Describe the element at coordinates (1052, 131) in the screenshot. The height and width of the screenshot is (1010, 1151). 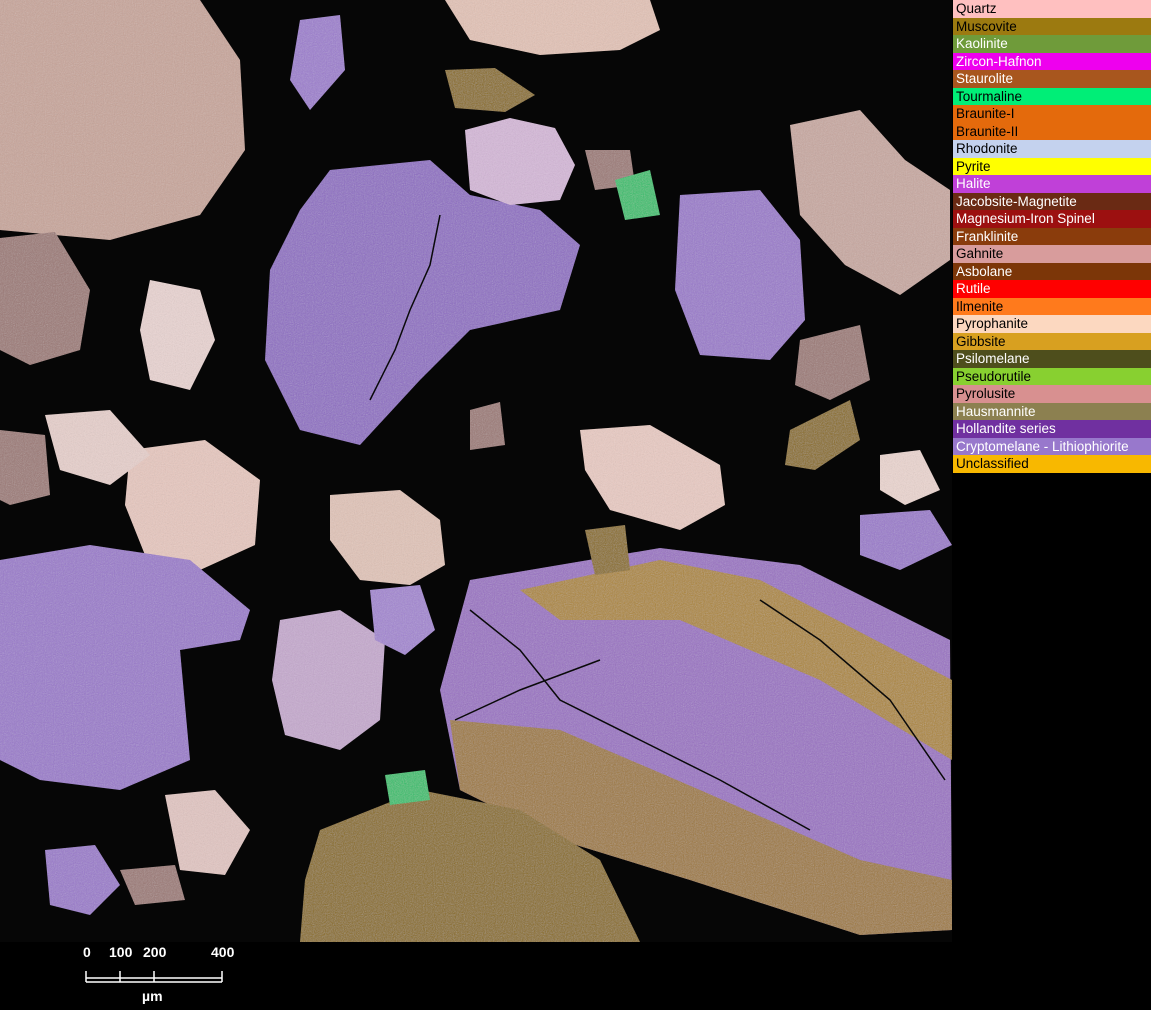
I see `legend-item: Braunite-II` at that location.